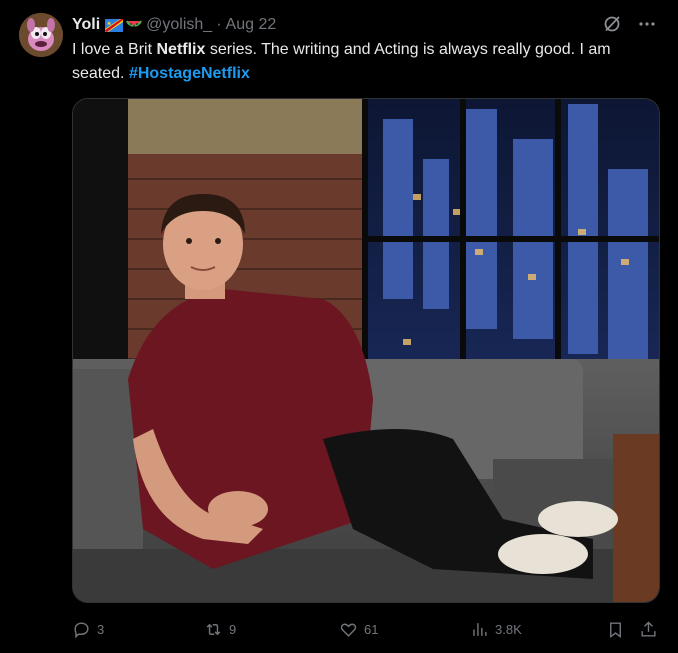 This screenshot has height=653, width=678. I want to click on share-button, so click(648, 629).